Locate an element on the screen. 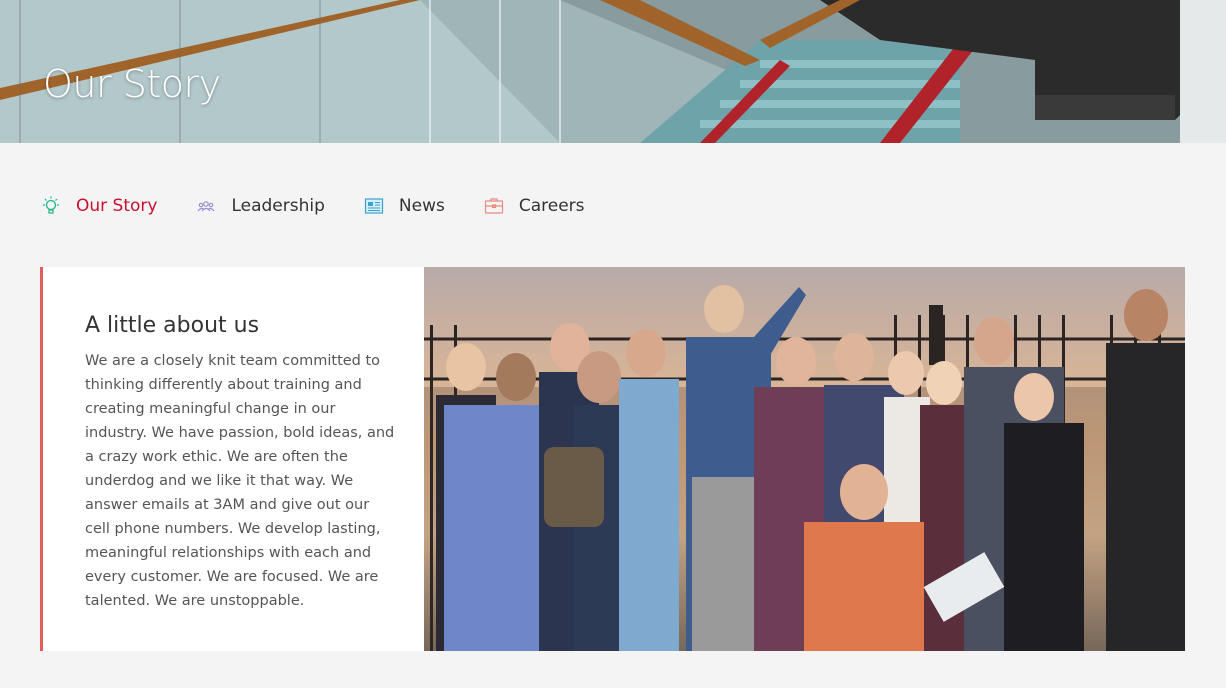  nav-item-careers: Careers is located at coordinates (534, 206).